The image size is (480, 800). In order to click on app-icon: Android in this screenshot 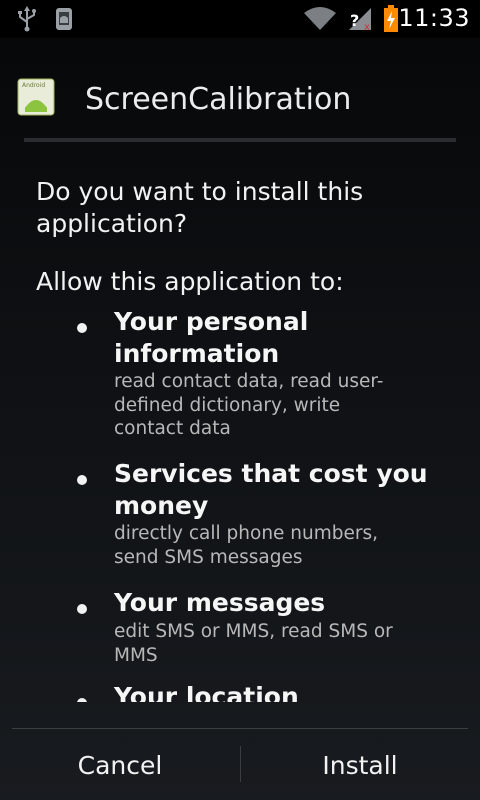, I will do `click(36, 97)`.